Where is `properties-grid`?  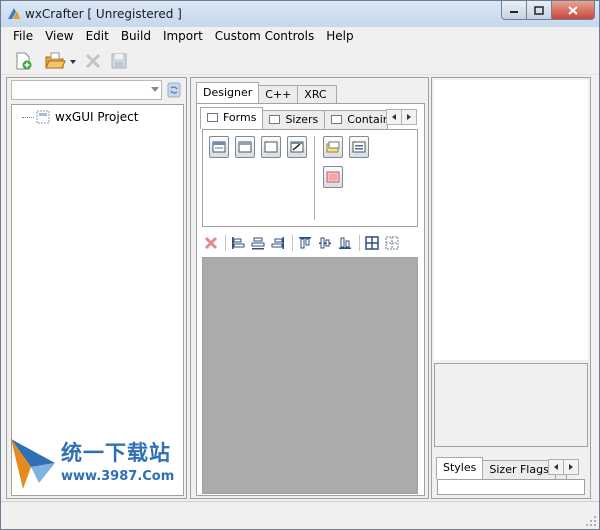
properties-grid is located at coordinates (511, 220).